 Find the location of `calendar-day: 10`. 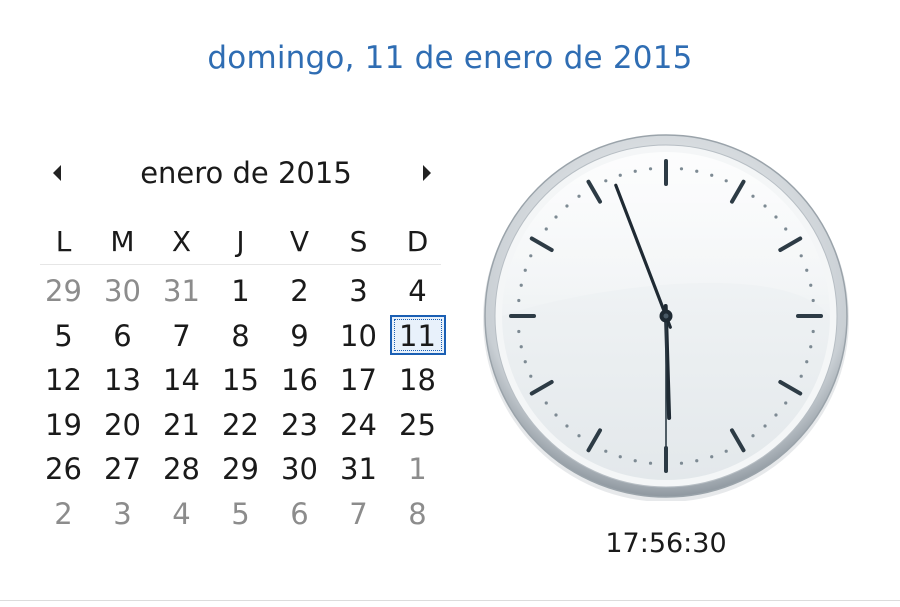

calendar-day: 10 is located at coordinates (358, 336).